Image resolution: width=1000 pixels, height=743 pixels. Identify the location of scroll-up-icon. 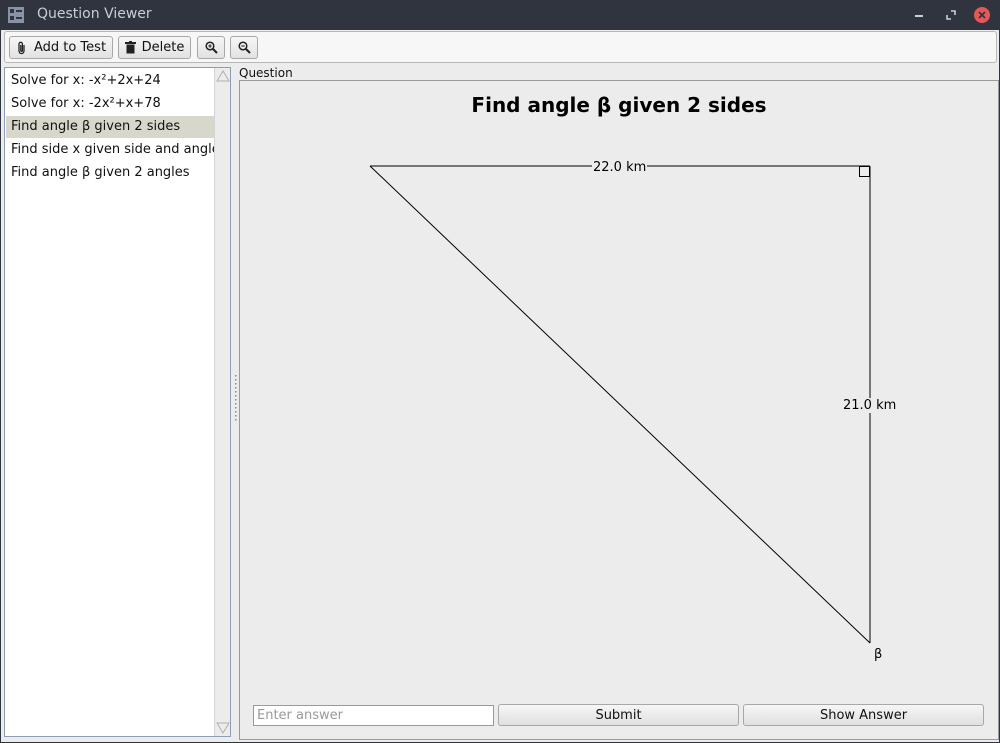
(223, 76).